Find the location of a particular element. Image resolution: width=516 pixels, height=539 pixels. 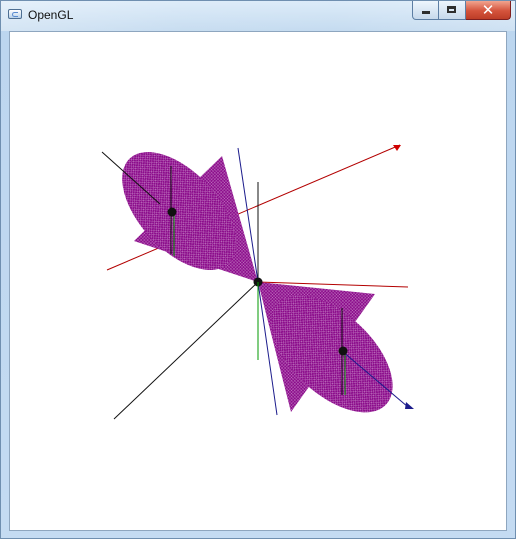

lower-right-joint is located at coordinates (343, 351).